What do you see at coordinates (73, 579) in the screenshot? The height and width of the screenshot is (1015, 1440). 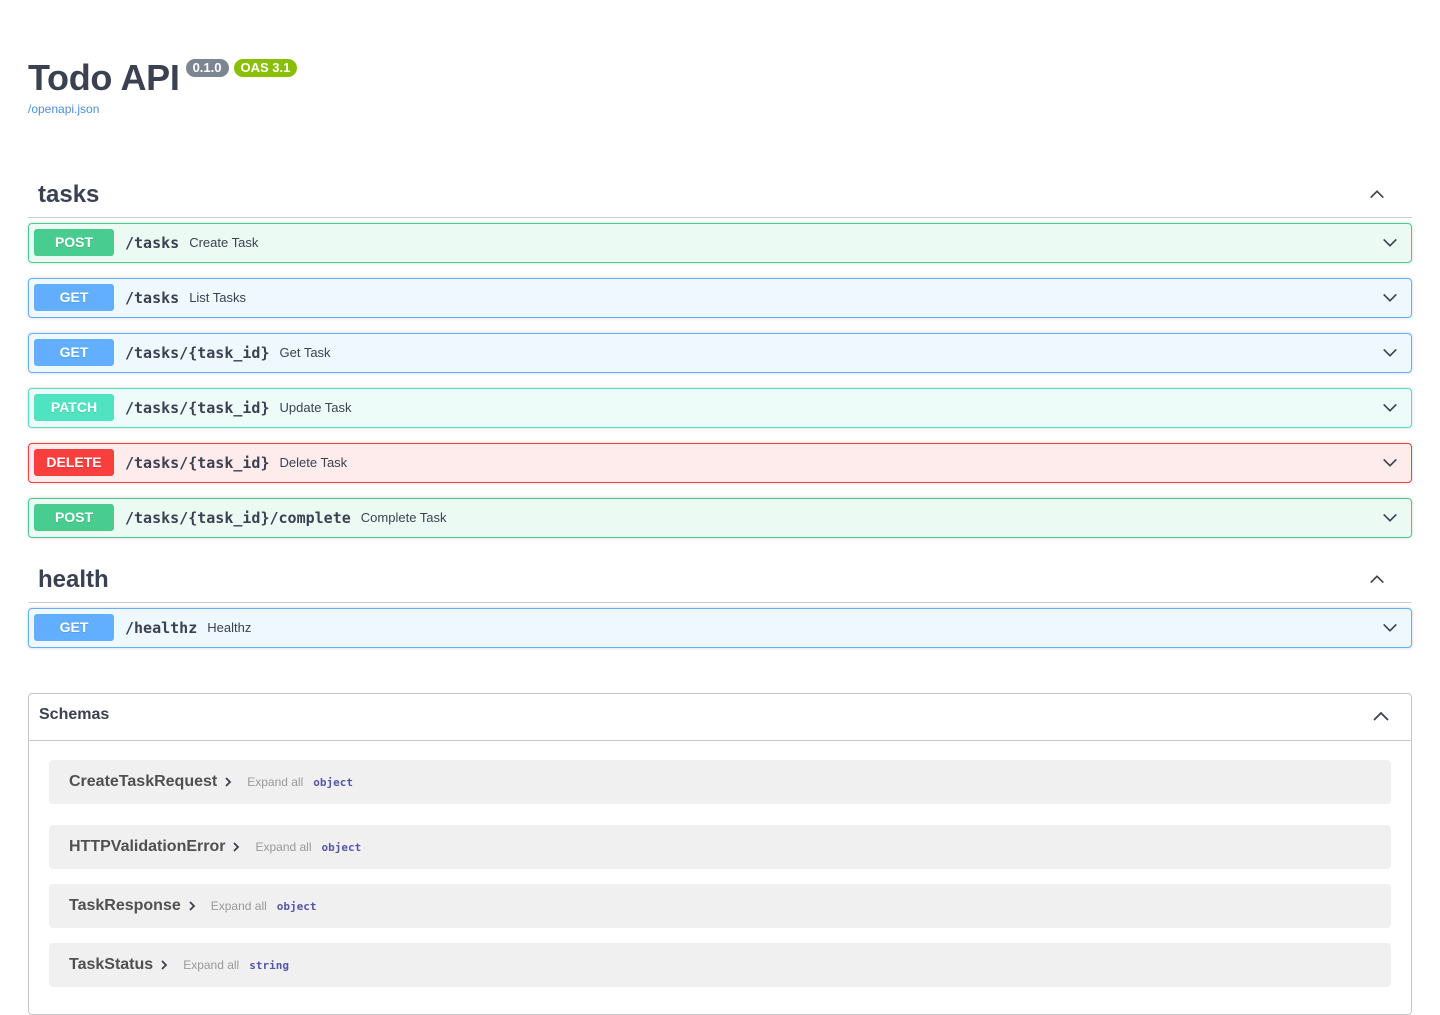 I see `tag-health-name: health` at bounding box center [73, 579].